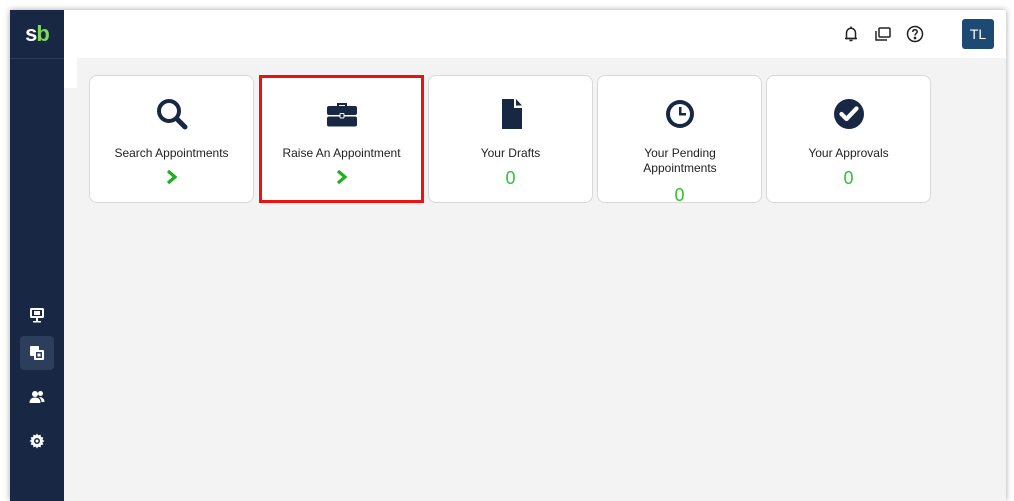  What do you see at coordinates (31, 33) in the screenshot?
I see `logo-s: s` at bounding box center [31, 33].